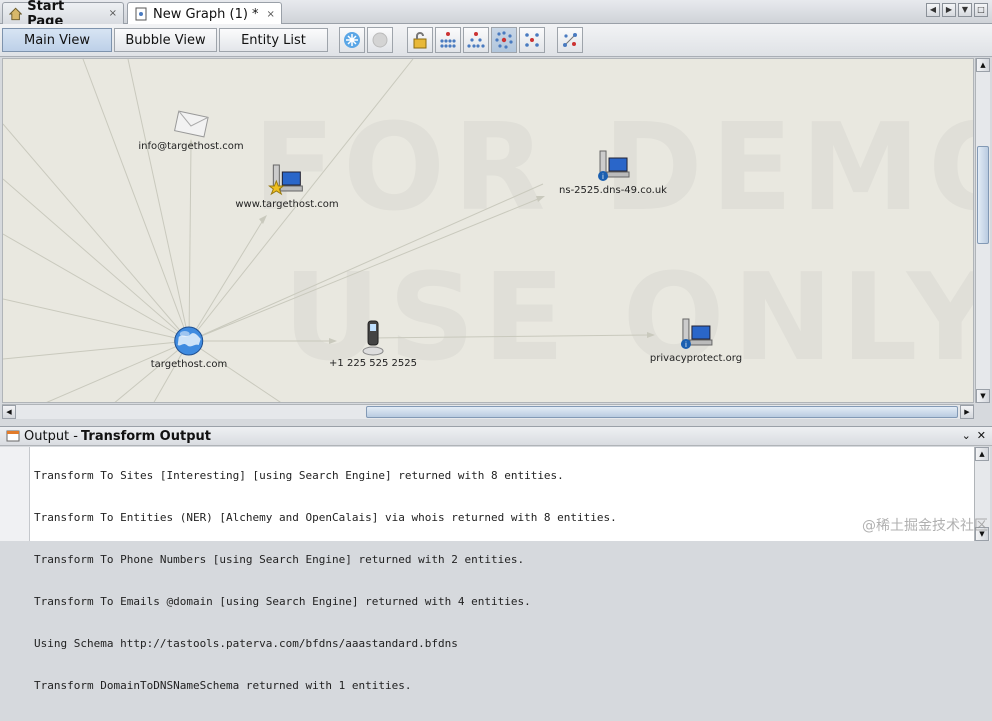 This screenshot has width=992, height=721. I want to click on entity-label: www.targethost.com, so click(287, 204).